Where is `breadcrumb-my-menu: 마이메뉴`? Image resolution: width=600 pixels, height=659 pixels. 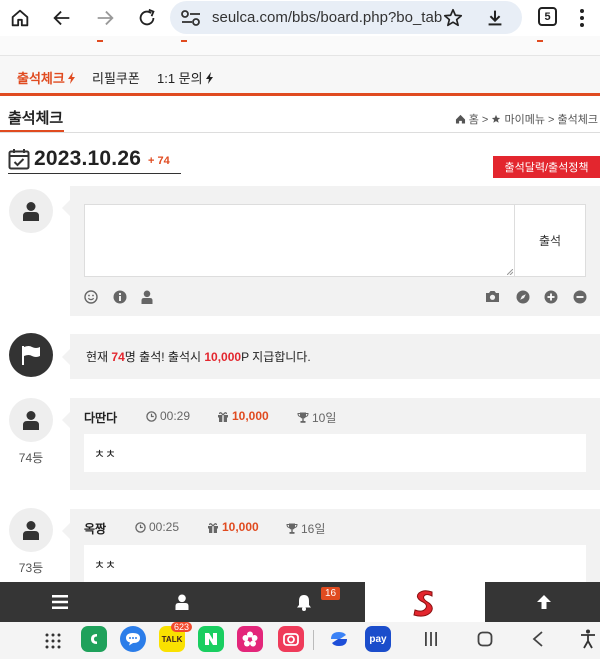
breadcrumb-my-menu: 마이메뉴 is located at coordinates (524, 120).